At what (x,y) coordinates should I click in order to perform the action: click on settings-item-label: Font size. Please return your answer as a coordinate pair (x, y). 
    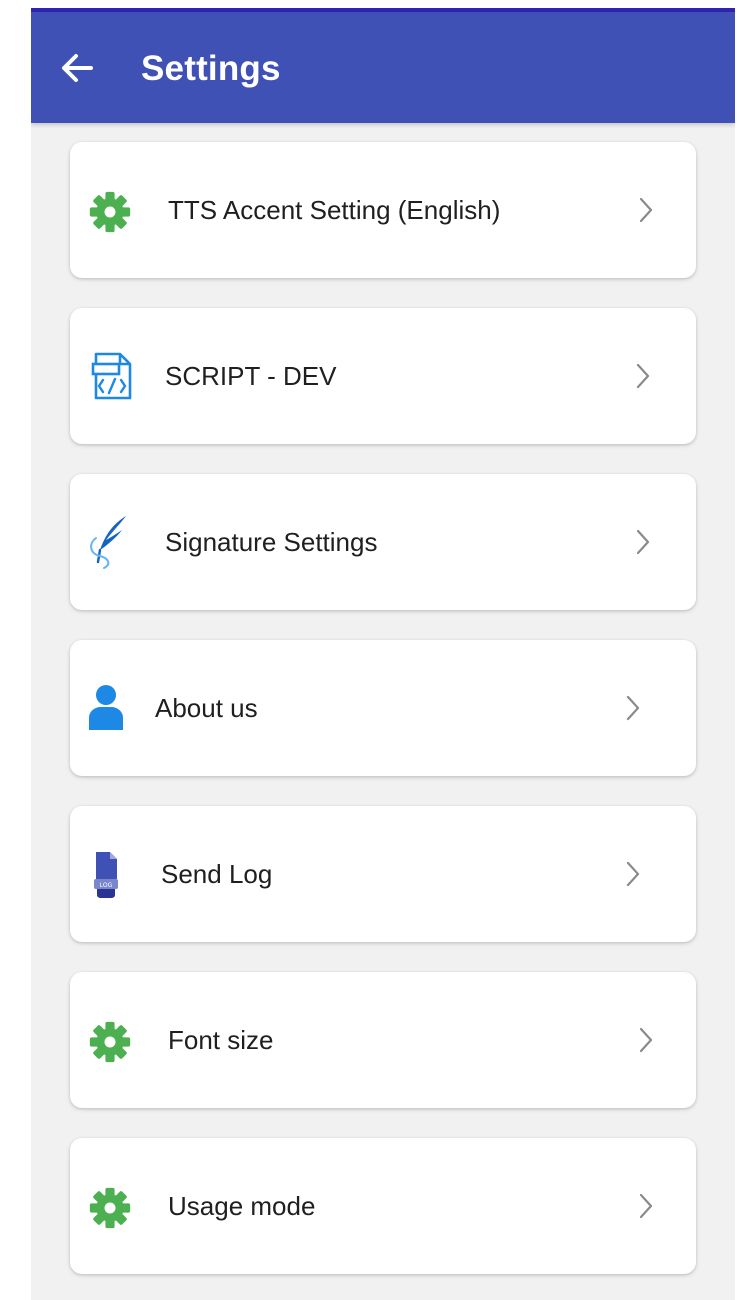
    Looking at the image, I should click on (221, 1040).